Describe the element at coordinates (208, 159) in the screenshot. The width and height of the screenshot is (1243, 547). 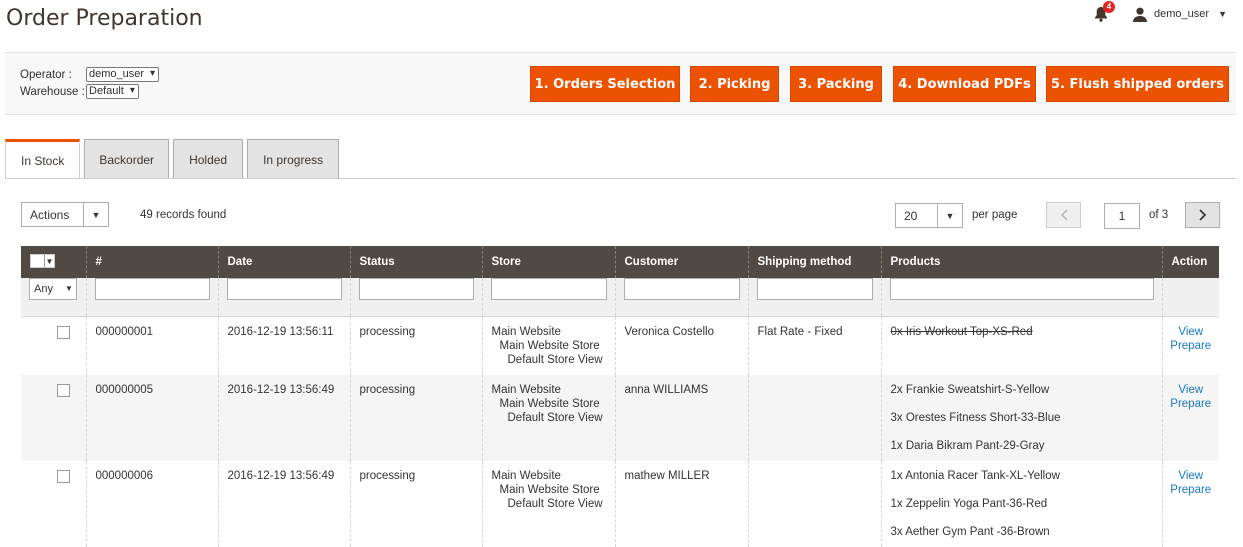
I see `tab-holded: Holded` at that location.